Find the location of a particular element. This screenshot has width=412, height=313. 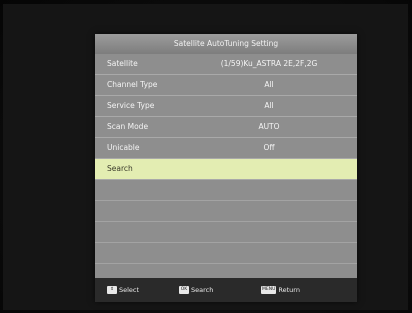

setting-label: Channel Type is located at coordinates (132, 84).